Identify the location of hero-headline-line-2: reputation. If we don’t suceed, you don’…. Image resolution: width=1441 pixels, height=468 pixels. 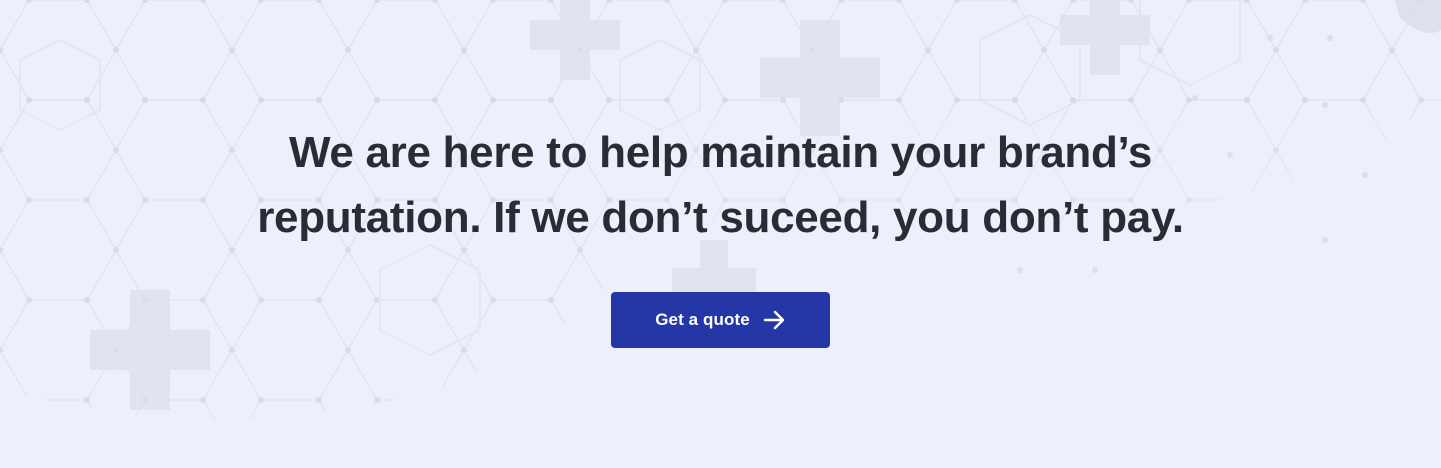
(720, 217).